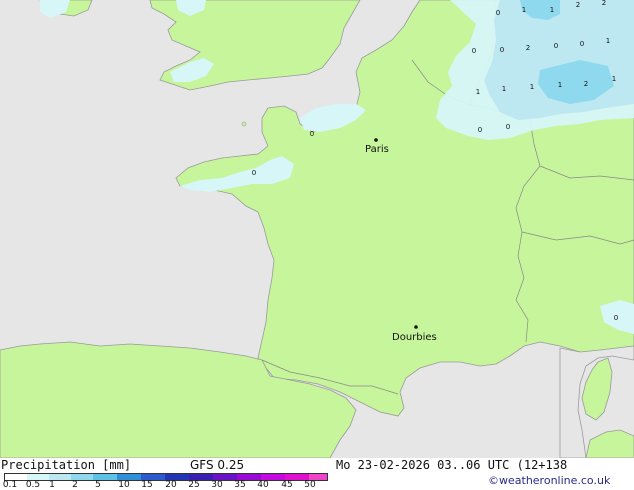  What do you see at coordinates (416, 327) in the screenshot?
I see `city-marker-dourbies` at bounding box center [416, 327].